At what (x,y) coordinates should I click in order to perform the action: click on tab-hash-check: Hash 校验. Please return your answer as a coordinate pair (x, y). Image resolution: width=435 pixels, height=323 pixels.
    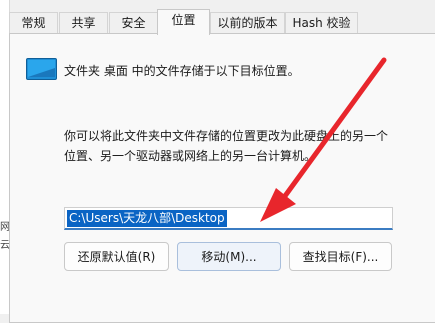
    Looking at the image, I should click on (321, 23).